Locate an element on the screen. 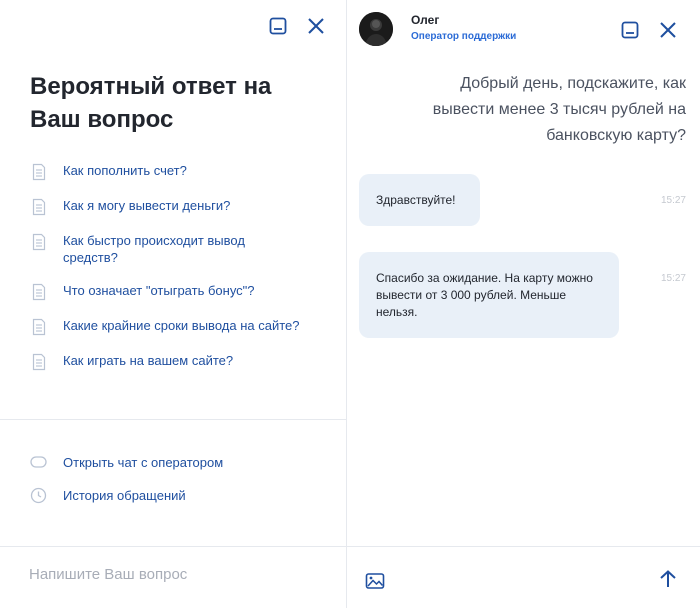  faq-item-label: Как пополнить счет? is located at coordinates (125, 170).